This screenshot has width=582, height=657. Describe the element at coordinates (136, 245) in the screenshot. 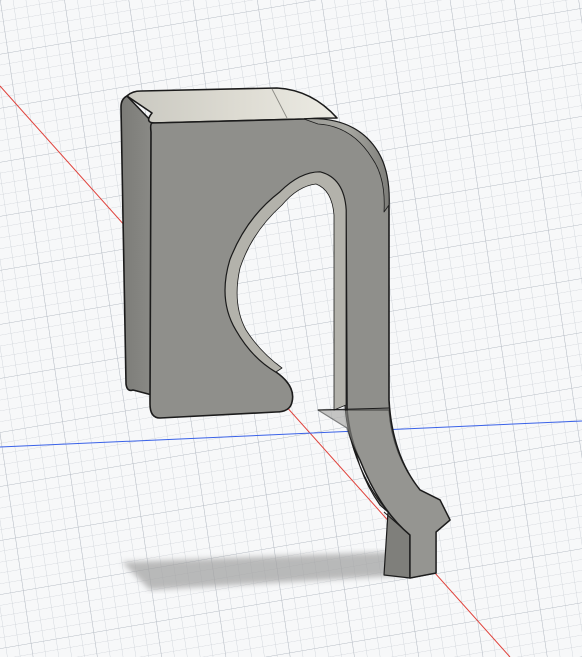

I see `block-side-face` at that location.